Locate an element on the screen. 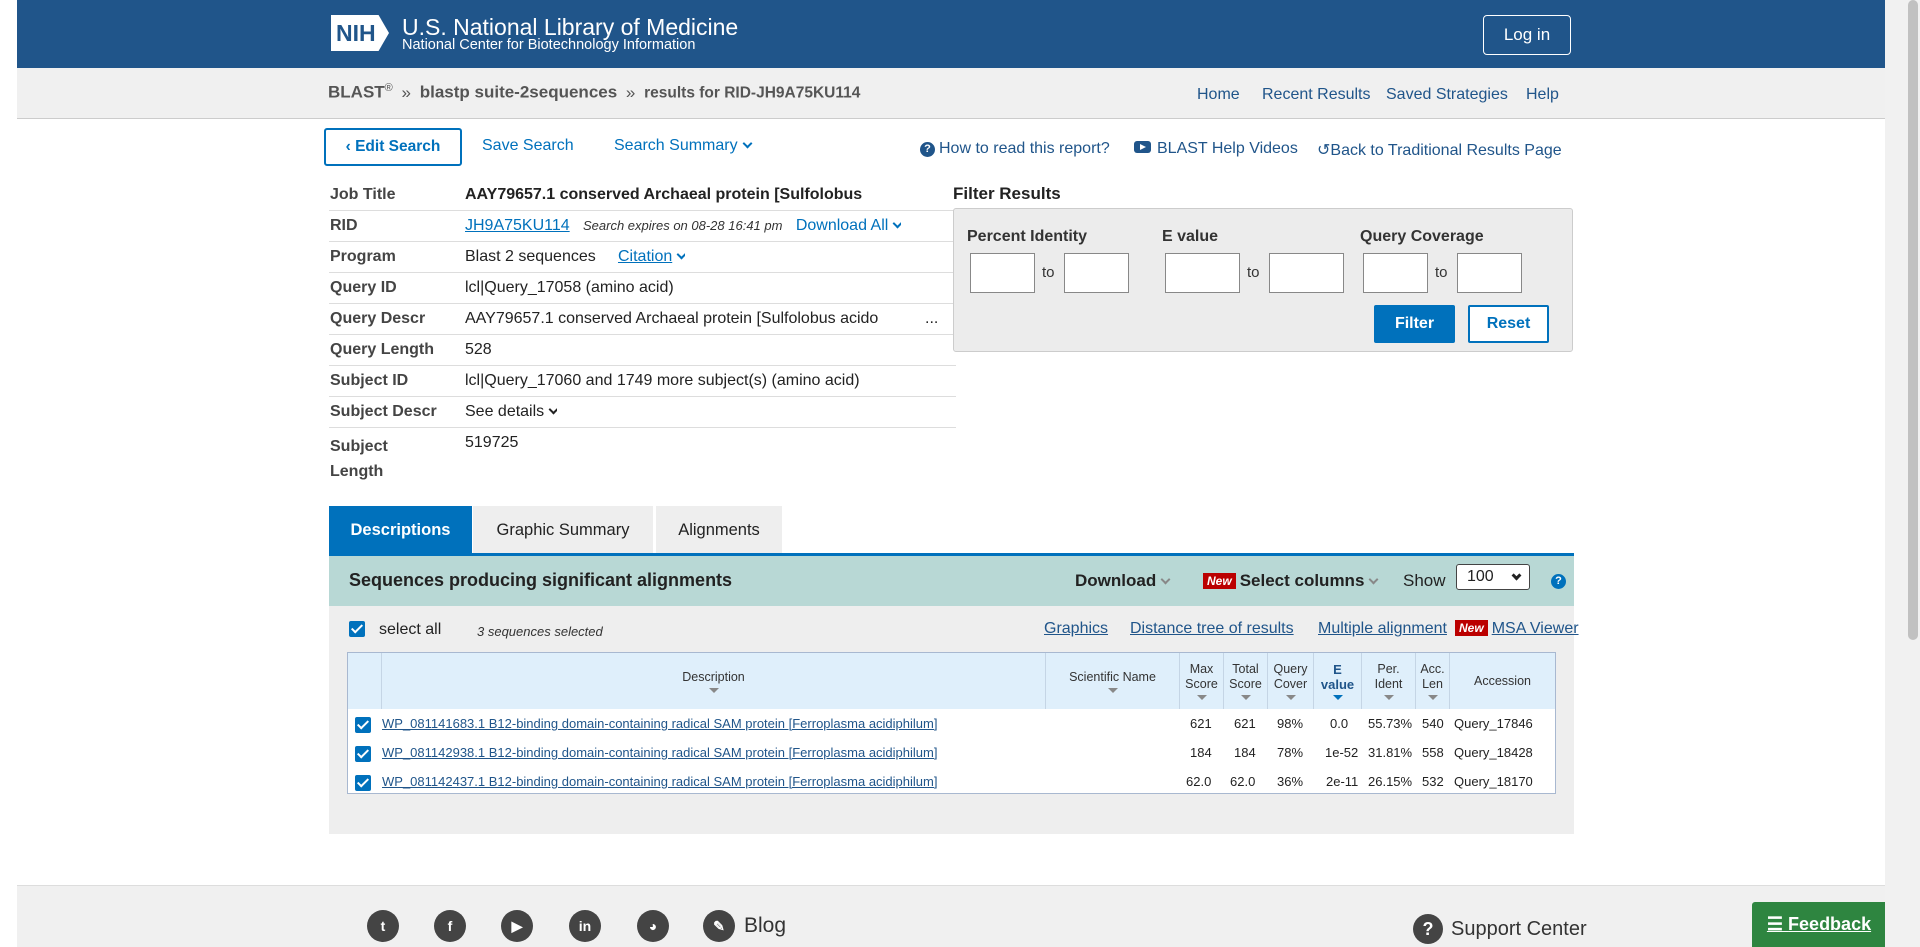 Image resolution: width=1920 pixels, height=947 pixels. column-label: Description is located at coordinates (713, 676).